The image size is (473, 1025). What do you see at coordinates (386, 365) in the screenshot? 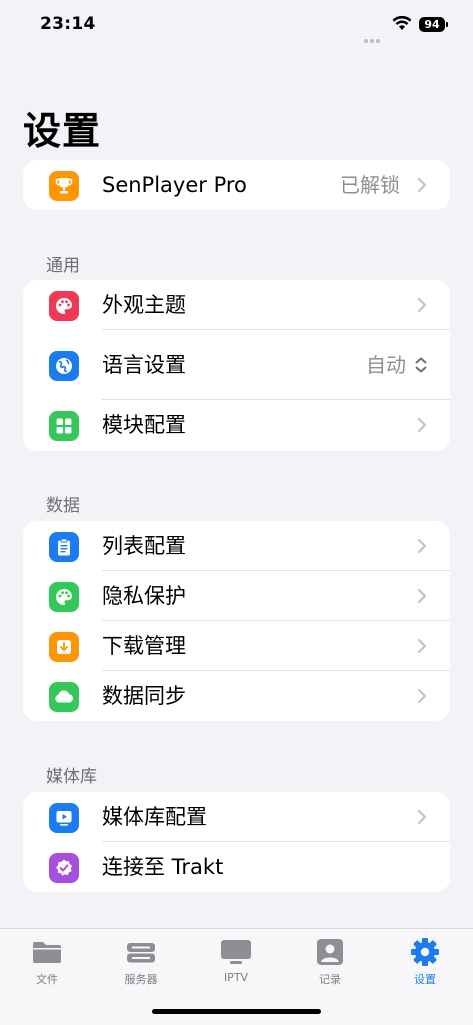
I see `language-value: 自动` at bounding box center [386, 365].